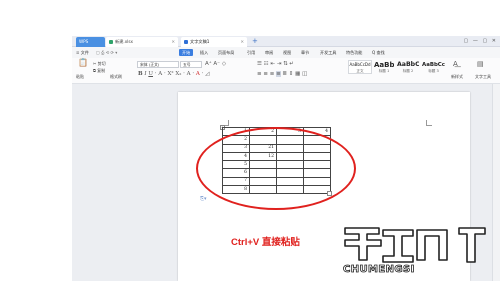  I want to click on tab-document: 文字文稿1 ✕, so click(214, 42).